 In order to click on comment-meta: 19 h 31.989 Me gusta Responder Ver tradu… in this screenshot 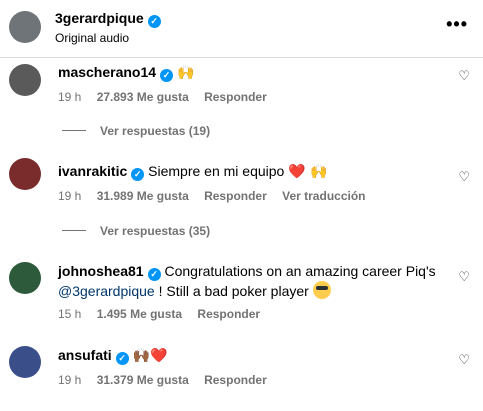, I will do `click(218, 196)`.